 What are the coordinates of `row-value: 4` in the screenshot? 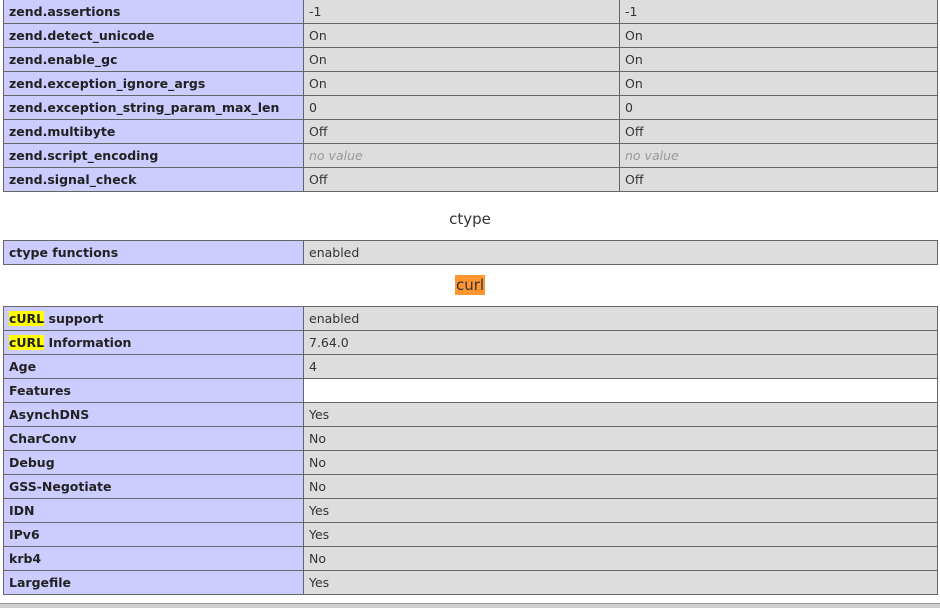 It's located at (620, 366).